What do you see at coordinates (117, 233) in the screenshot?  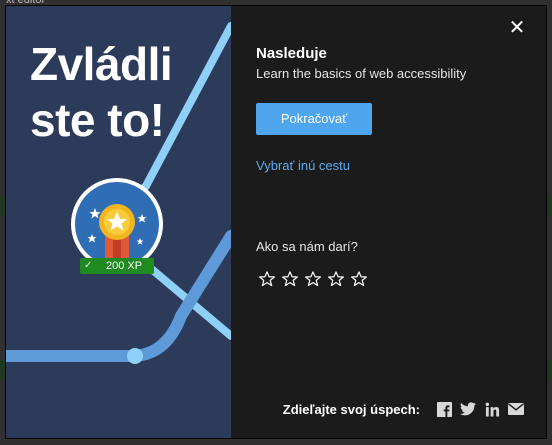 I see `achievement-badge: ✓ 200 XP` at bounding box center [117, 233].